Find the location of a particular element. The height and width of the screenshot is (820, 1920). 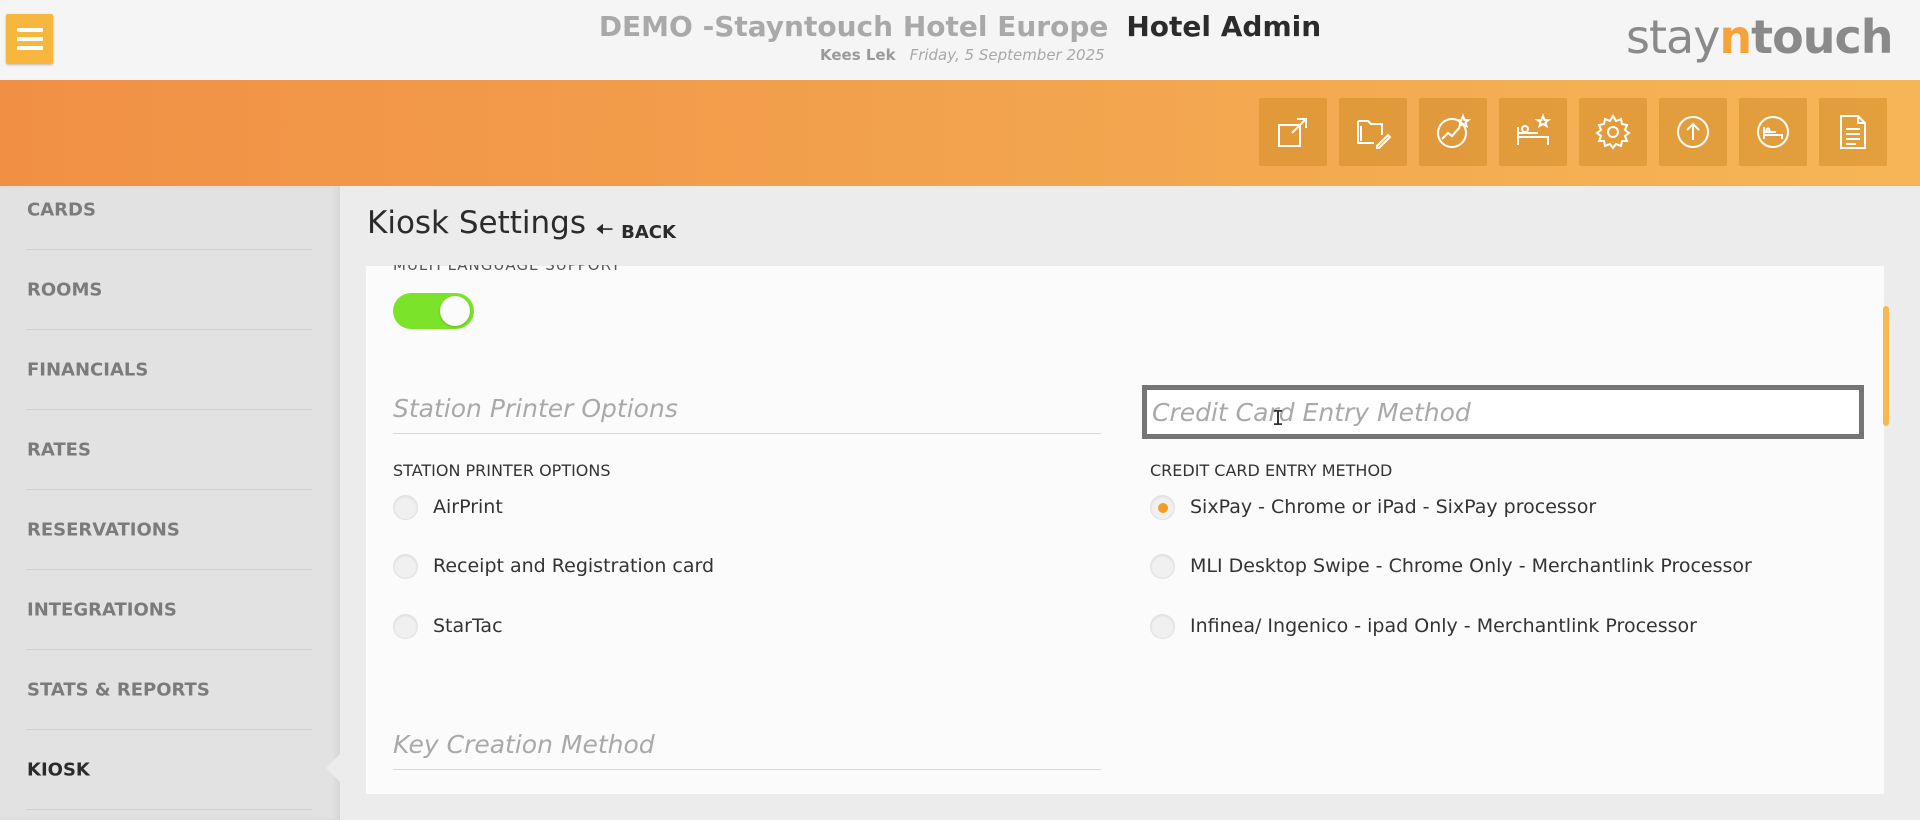

report-button is located at coordinates (1853, 132).